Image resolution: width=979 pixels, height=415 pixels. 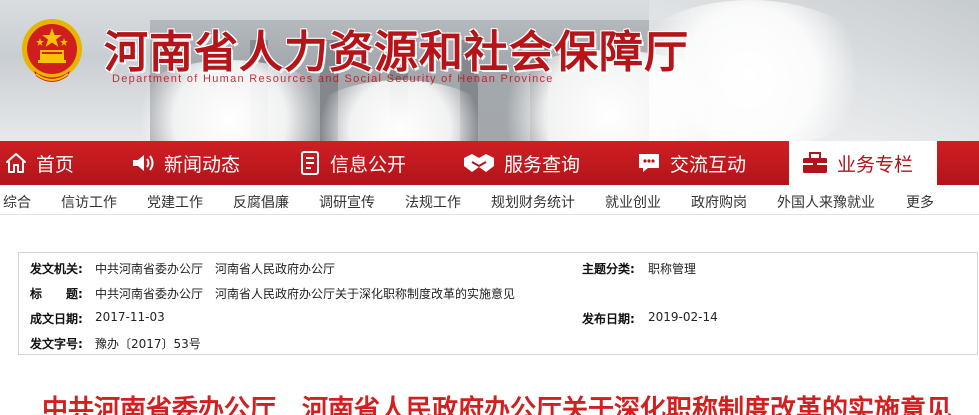 I want to click on national-emblem-icon, so click(x=52, y=52).